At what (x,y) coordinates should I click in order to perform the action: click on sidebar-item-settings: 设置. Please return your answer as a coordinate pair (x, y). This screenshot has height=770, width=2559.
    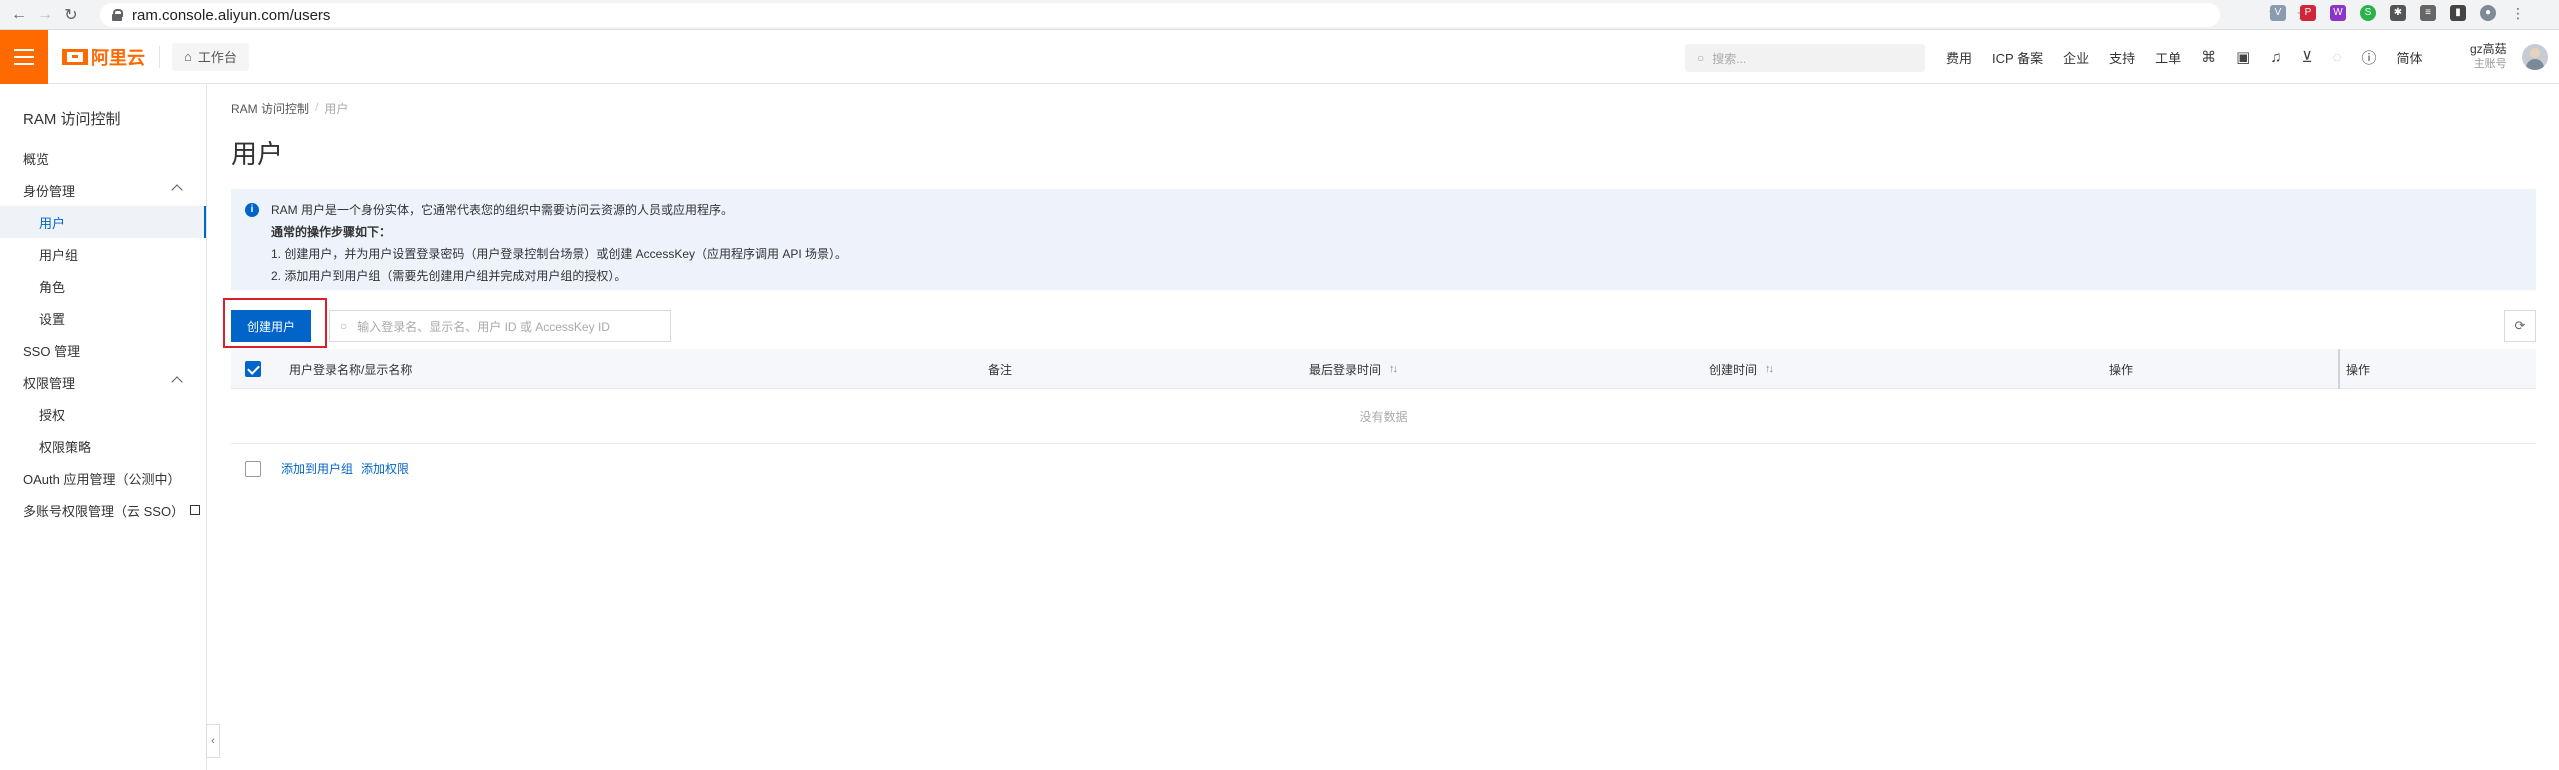
    Looking at the image, I should click on (103, 318).